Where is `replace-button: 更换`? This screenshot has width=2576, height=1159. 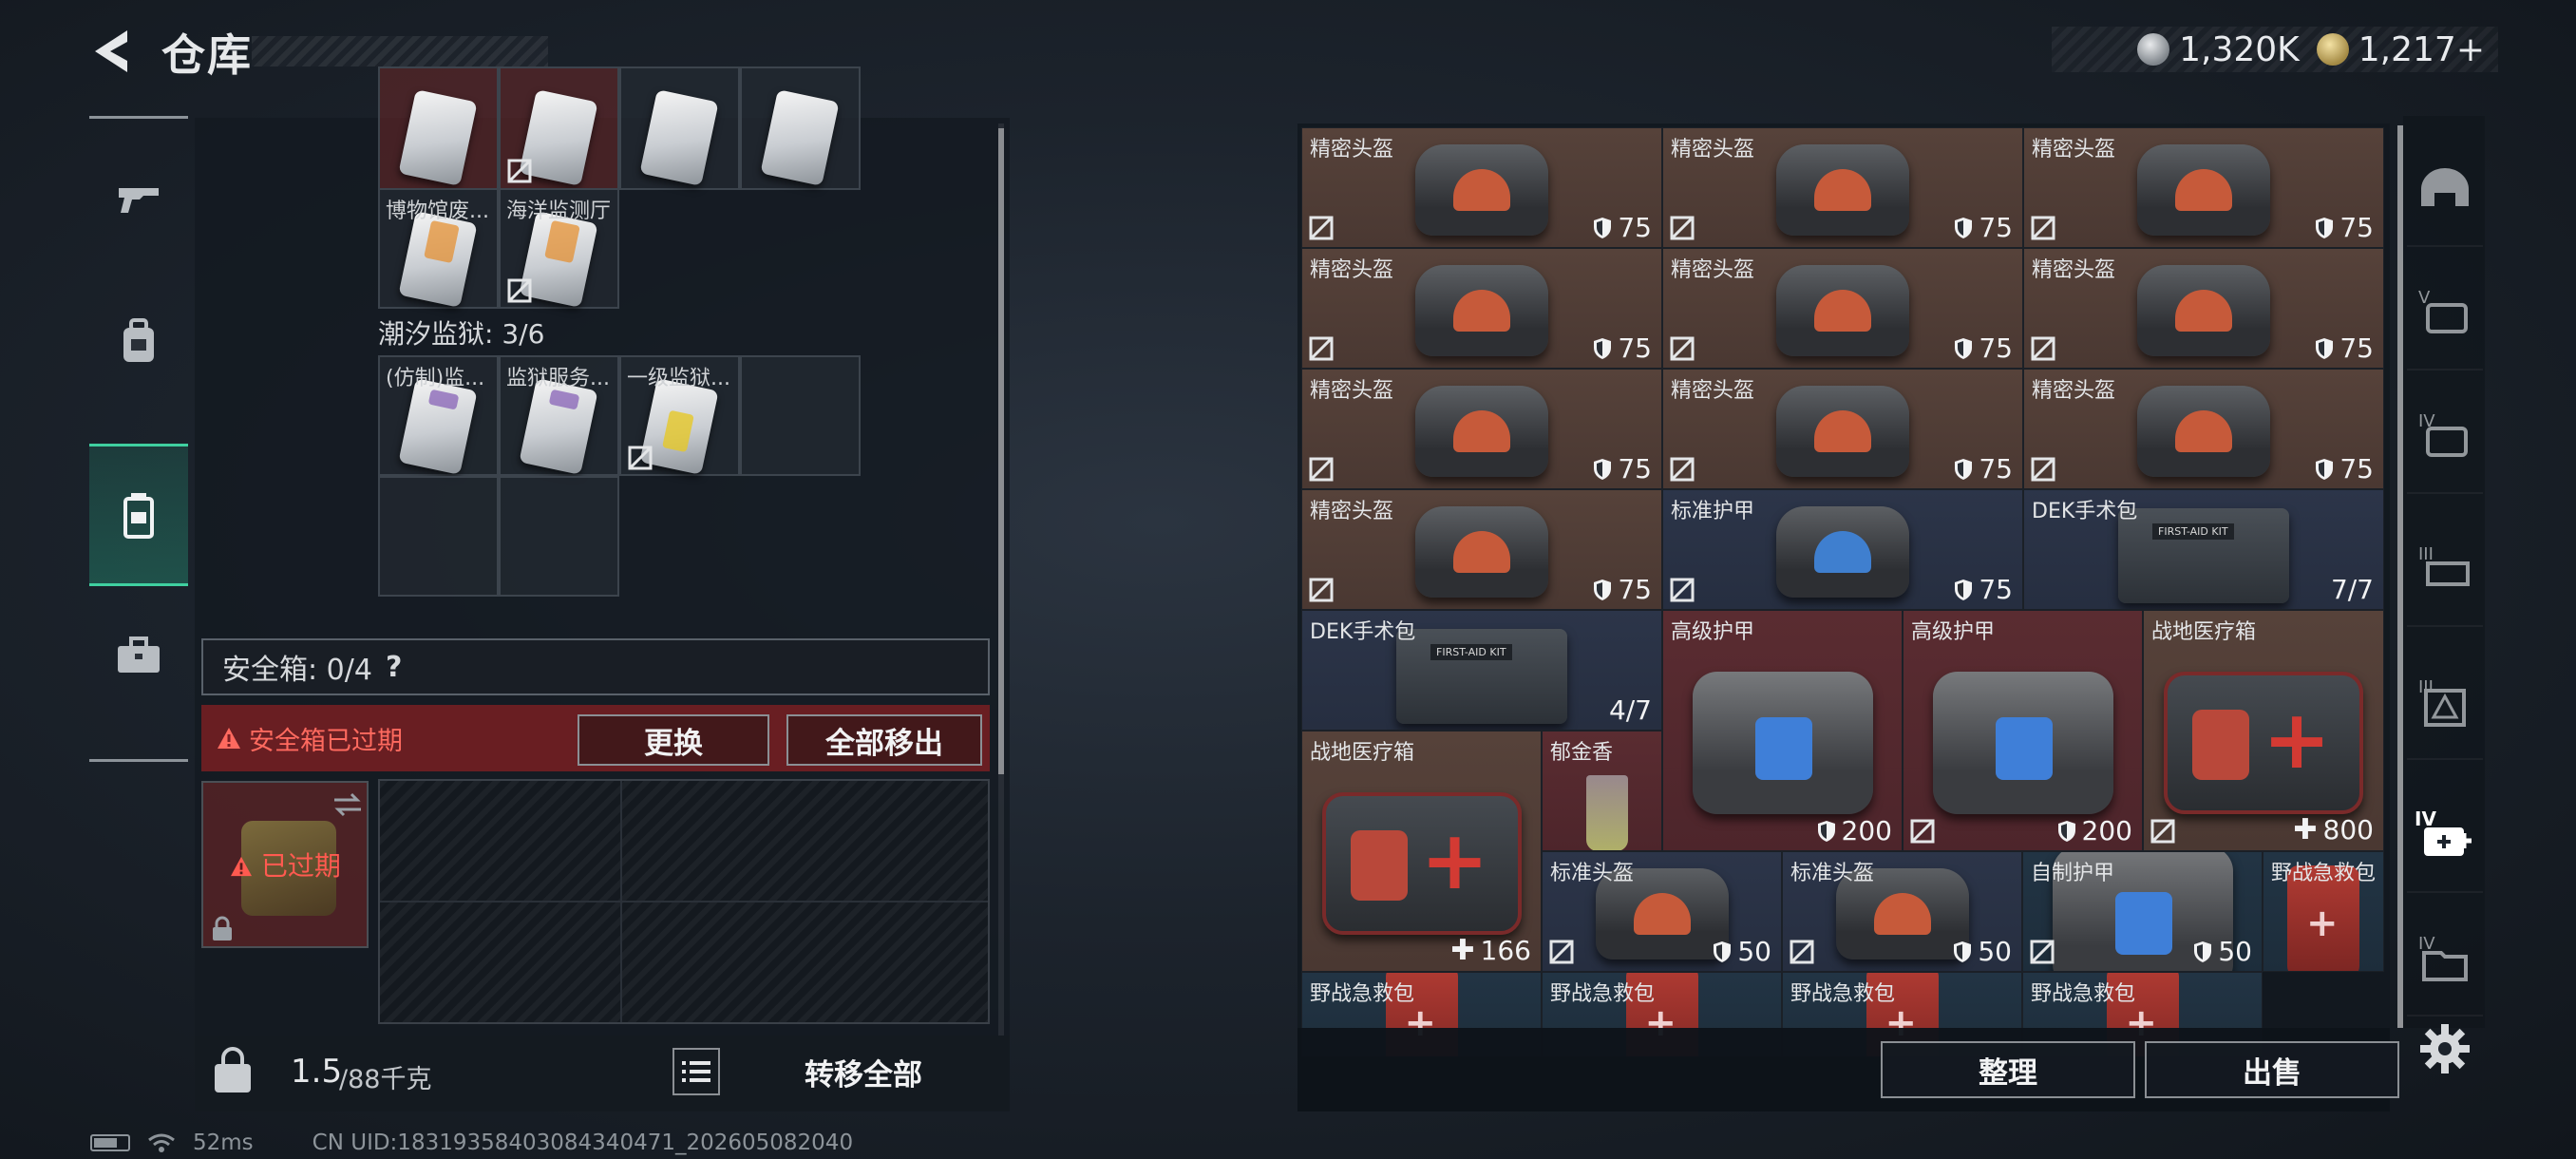
replace-button: 更换 is located at coordinates (673, 740).